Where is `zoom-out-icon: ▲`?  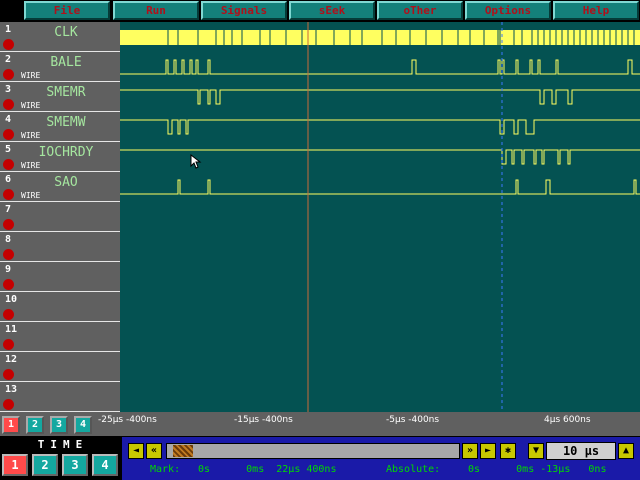
zoom-out-icon: ▲ is located at coordinates (626, 451).